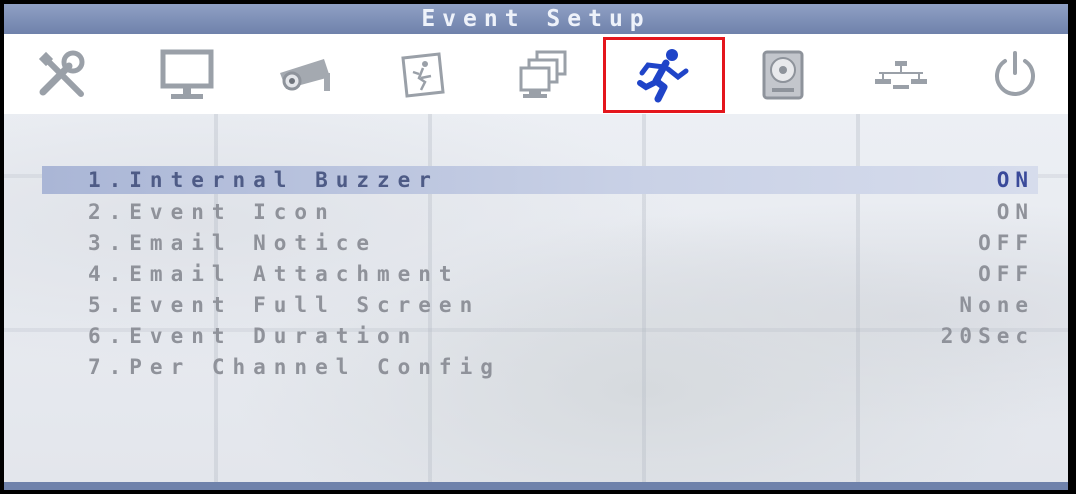 The image size is (1076, 494). Describe the element at coordinates (263, 180) in the screenshot. I see `menu-item-label: 1.Internal Buzzer` at that location.